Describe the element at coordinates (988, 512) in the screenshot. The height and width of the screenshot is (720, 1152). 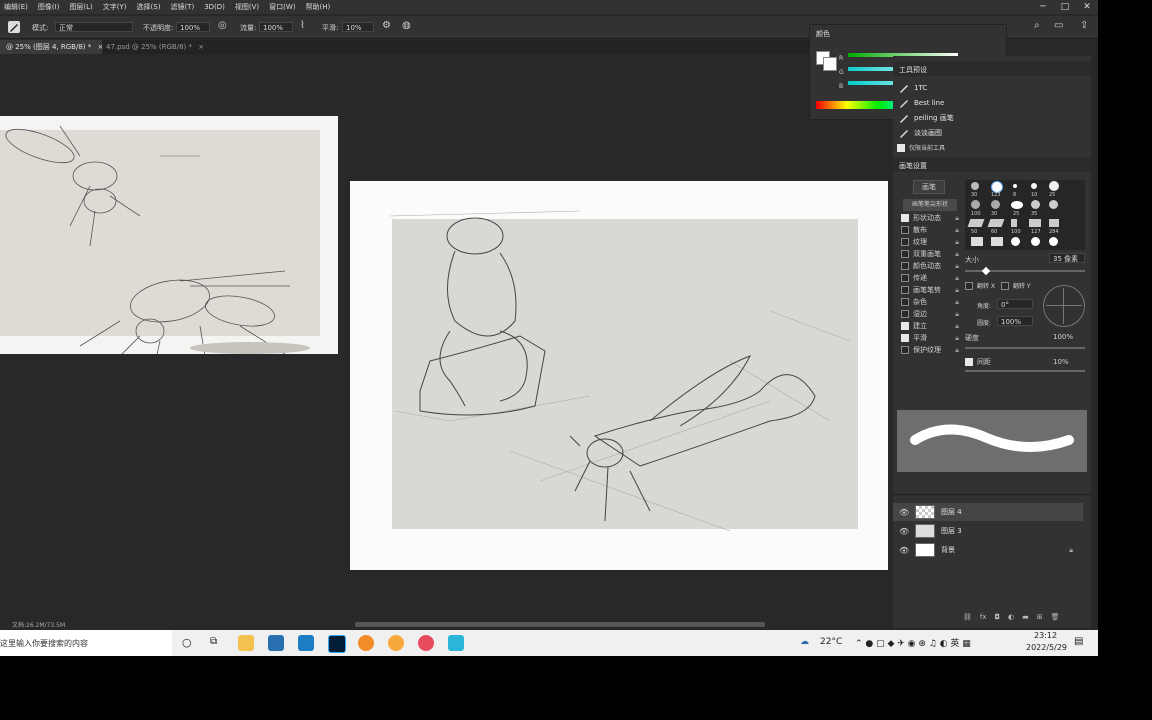
I see `layer-row: 👁︎ 图层 4` at that location.